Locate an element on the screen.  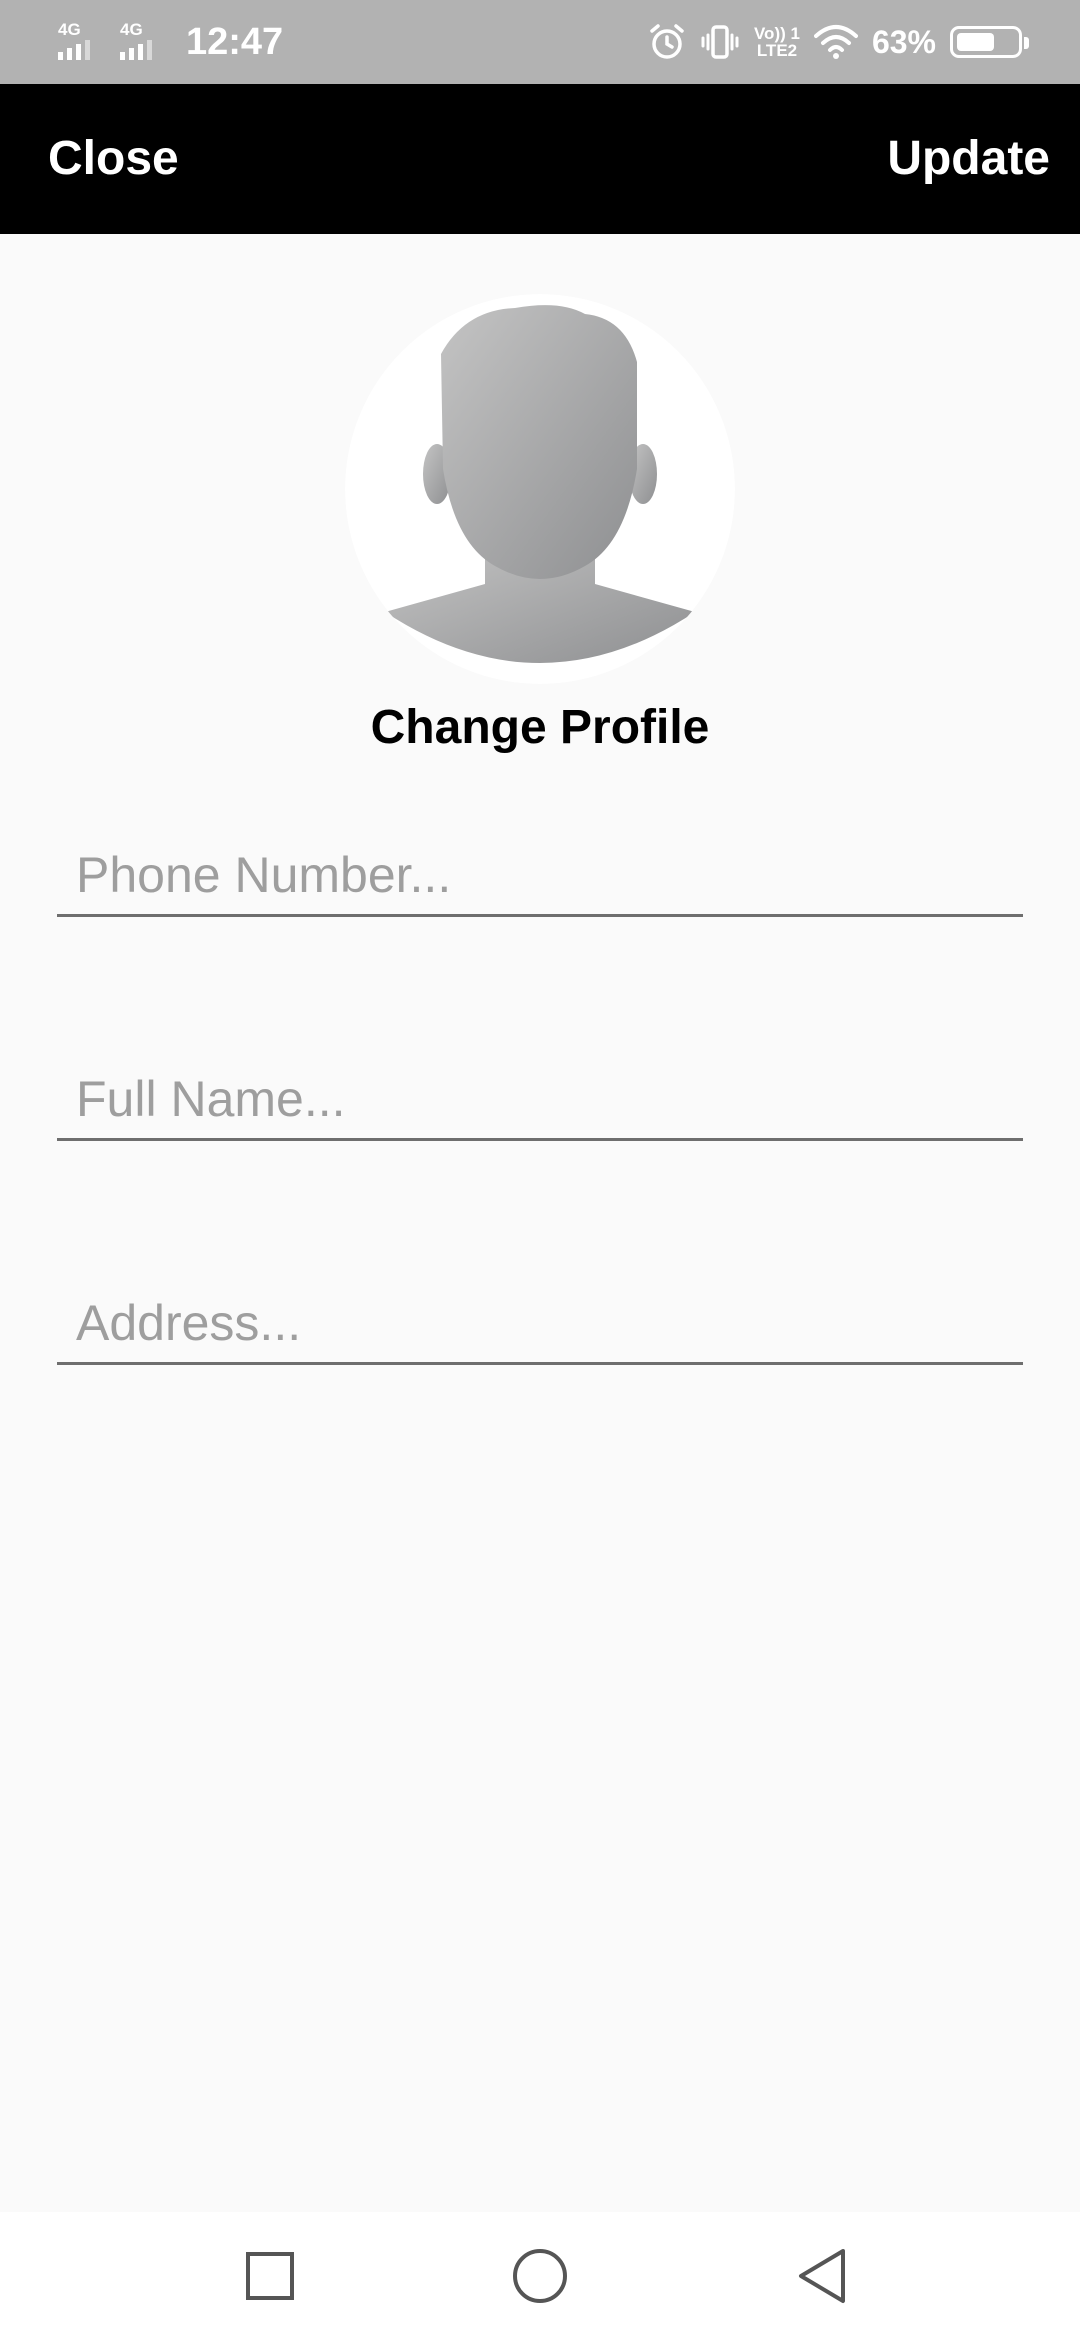
profile-avatar is located at coordinates (540, 489).